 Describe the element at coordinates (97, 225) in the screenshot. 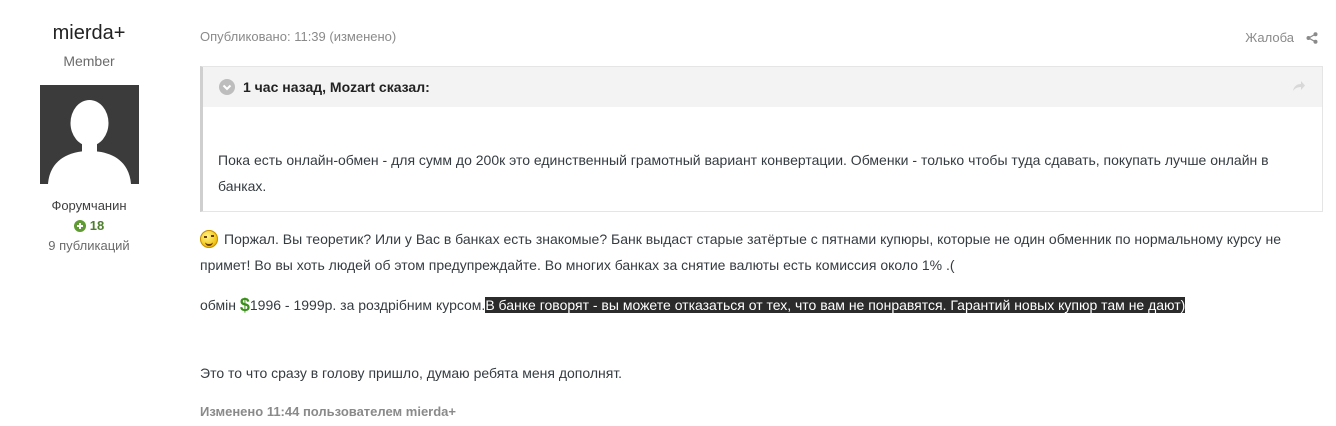

I see `reputation-value: 18` at that location.